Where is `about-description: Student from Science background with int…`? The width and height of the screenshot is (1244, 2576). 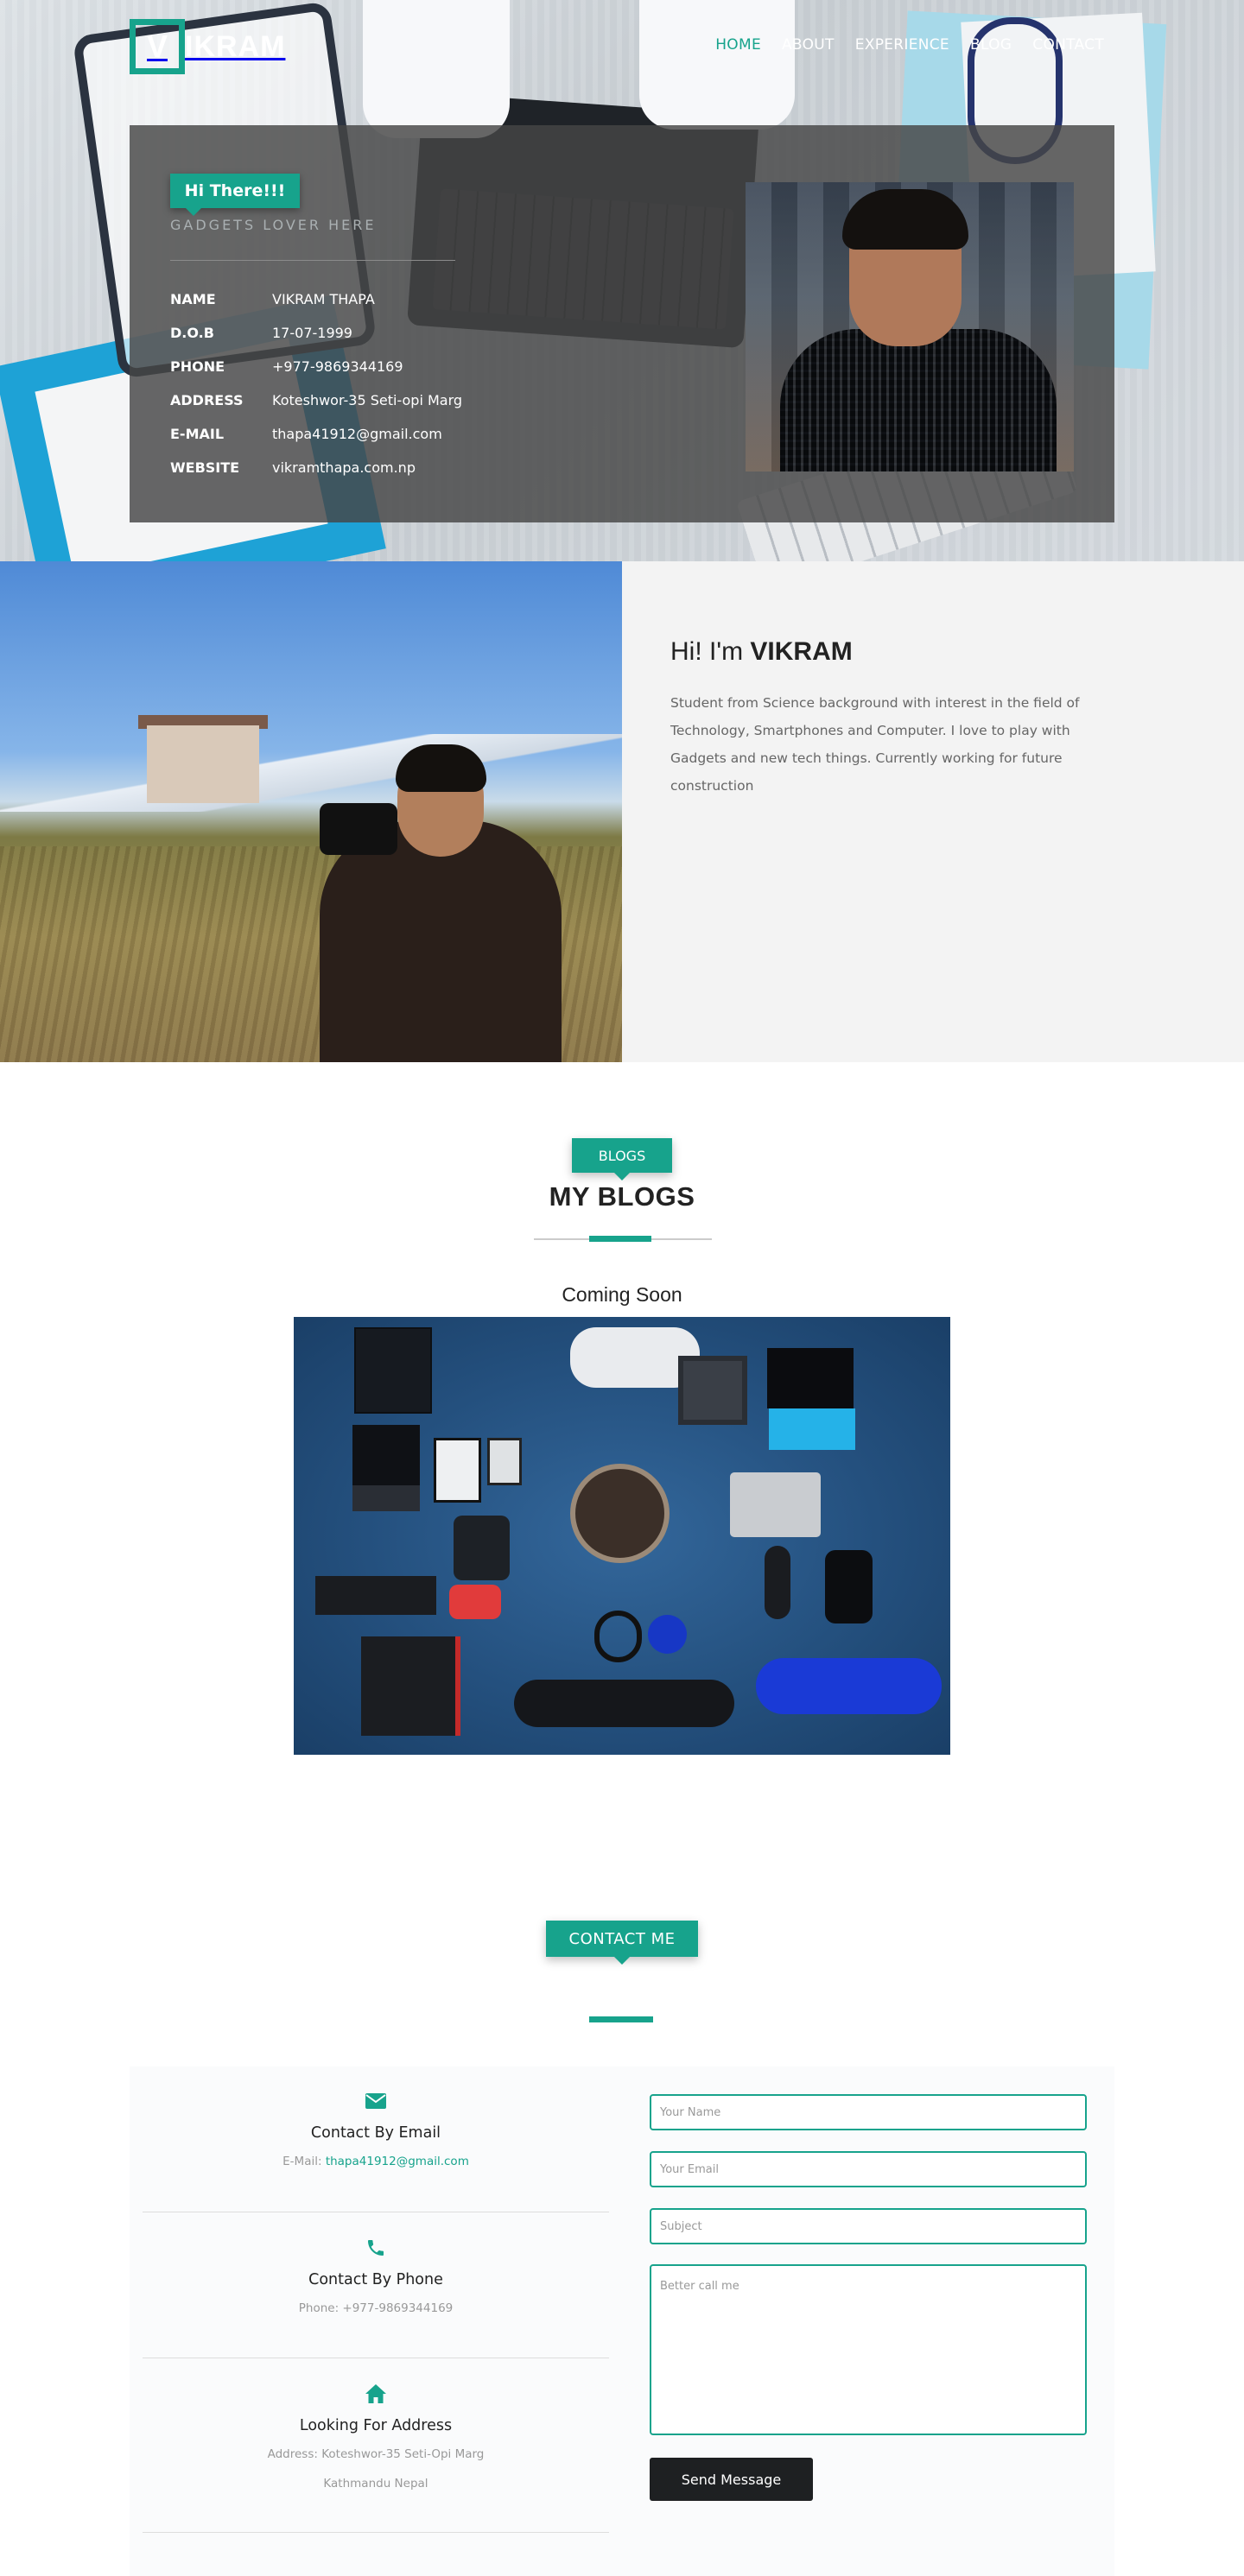 about-description: Student from Science background with int… is located at coordinates (875, 744).